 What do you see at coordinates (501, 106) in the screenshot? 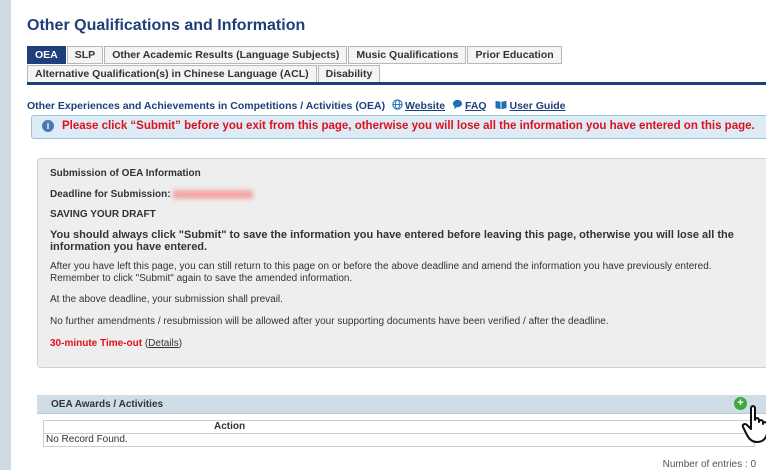
I see `book-icon` at bounding box center [501, 106].